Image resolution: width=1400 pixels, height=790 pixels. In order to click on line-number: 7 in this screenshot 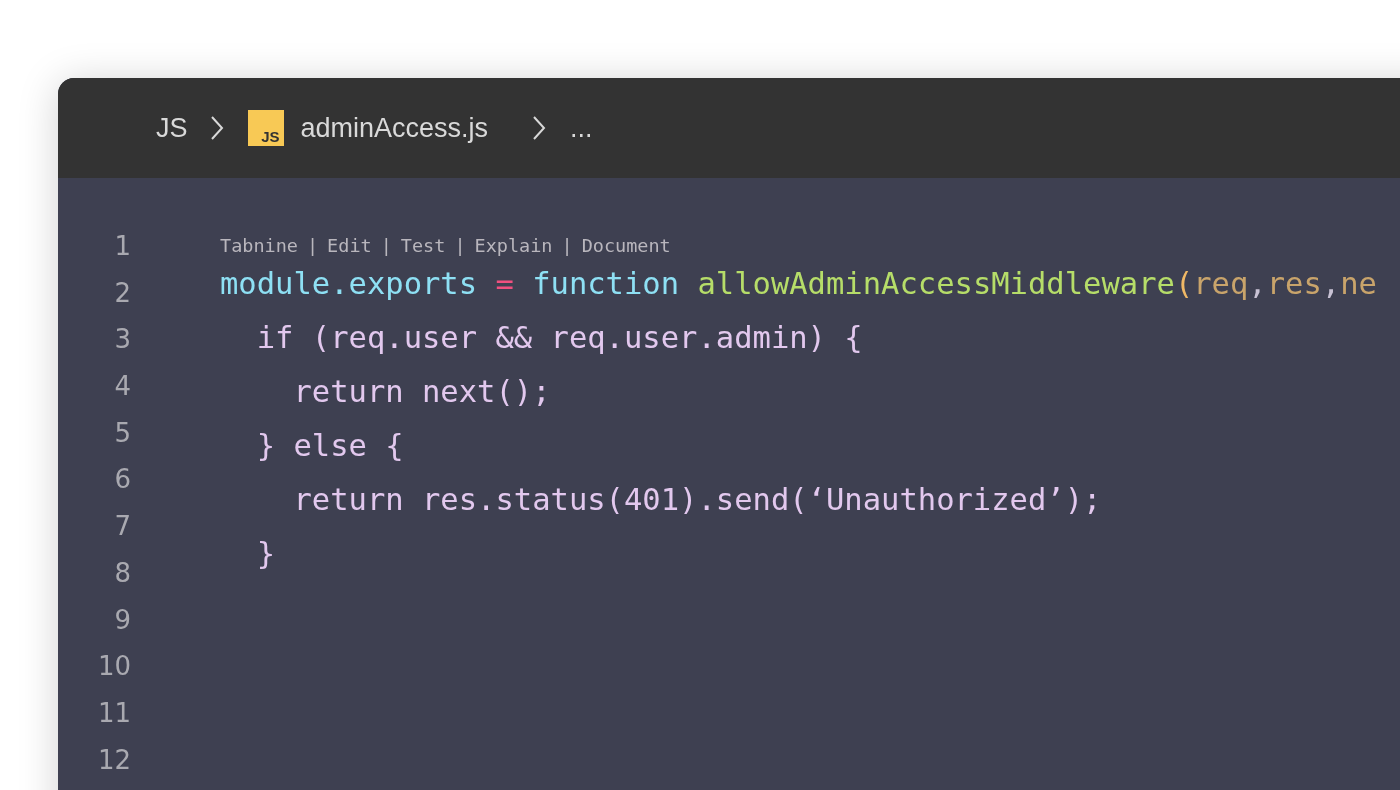, I will do `click(122, 527)`.